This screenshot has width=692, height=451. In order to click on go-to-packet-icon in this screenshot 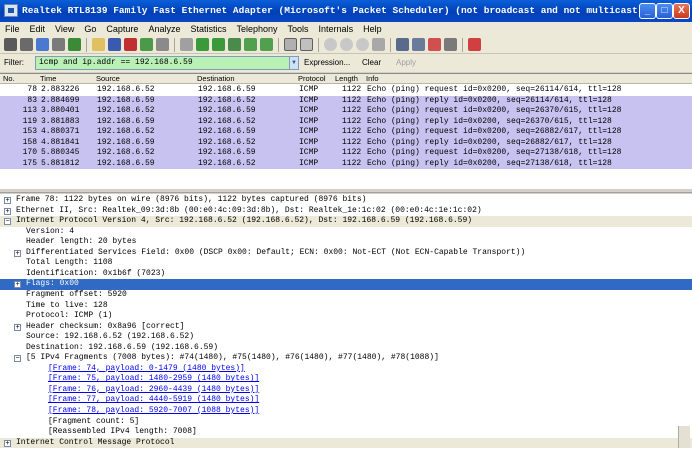, I will do `click(234, 44)`.